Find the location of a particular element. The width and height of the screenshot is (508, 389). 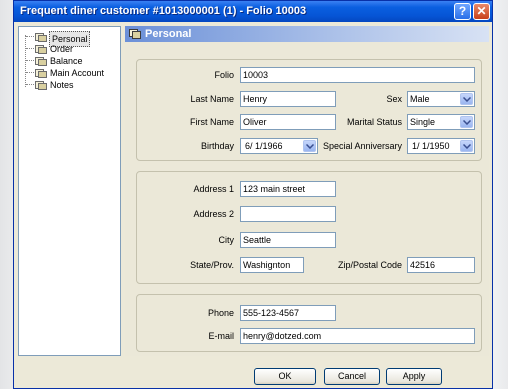

phone-field: 555-123-4567 is located at coordinates (288, 313).